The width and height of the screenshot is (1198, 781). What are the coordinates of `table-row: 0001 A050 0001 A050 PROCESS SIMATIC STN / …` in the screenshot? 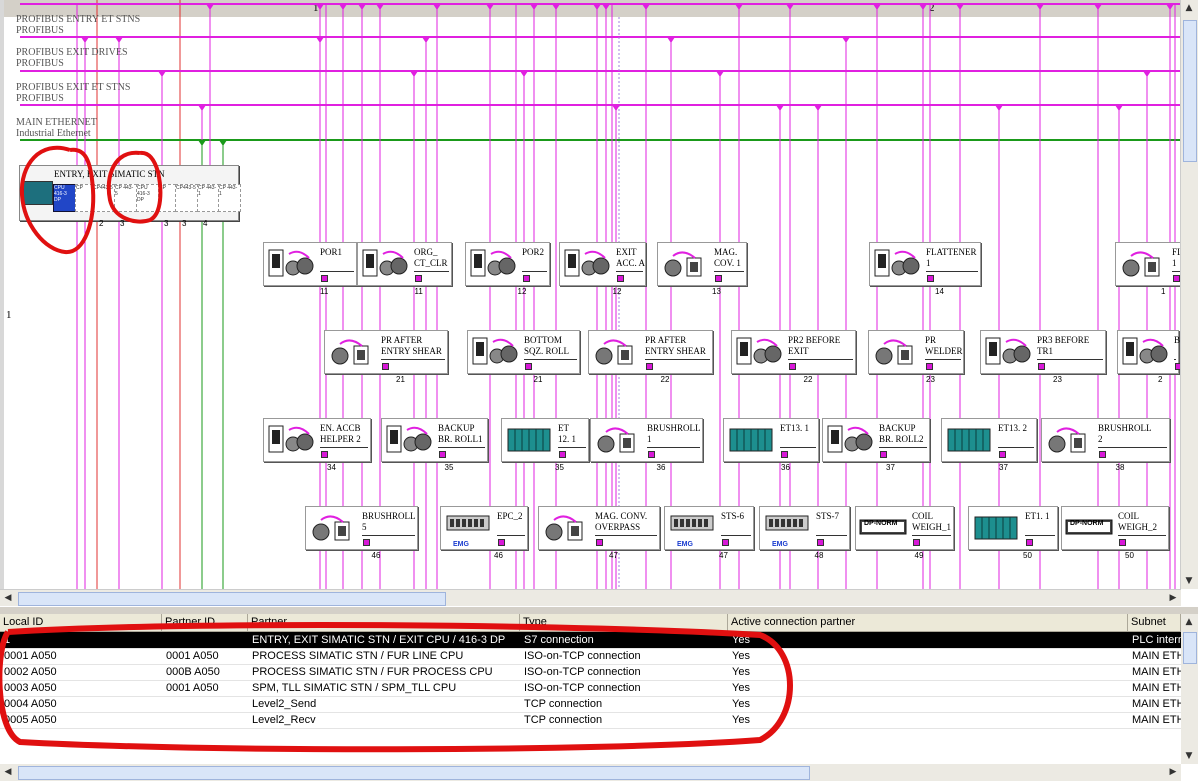 It's located at (590, 656).